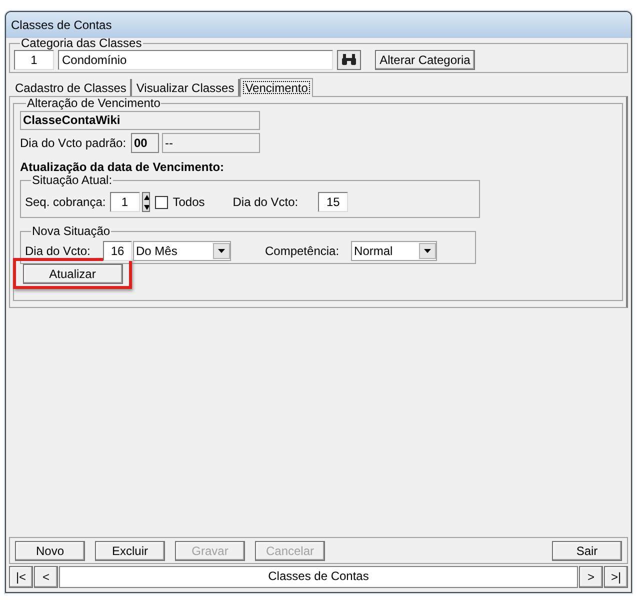 This screenshot has height=600, width=637. Describe the element at coordinates (81, 43) in the screenshot. I see `group-title: Categoria das Classes` at that location.